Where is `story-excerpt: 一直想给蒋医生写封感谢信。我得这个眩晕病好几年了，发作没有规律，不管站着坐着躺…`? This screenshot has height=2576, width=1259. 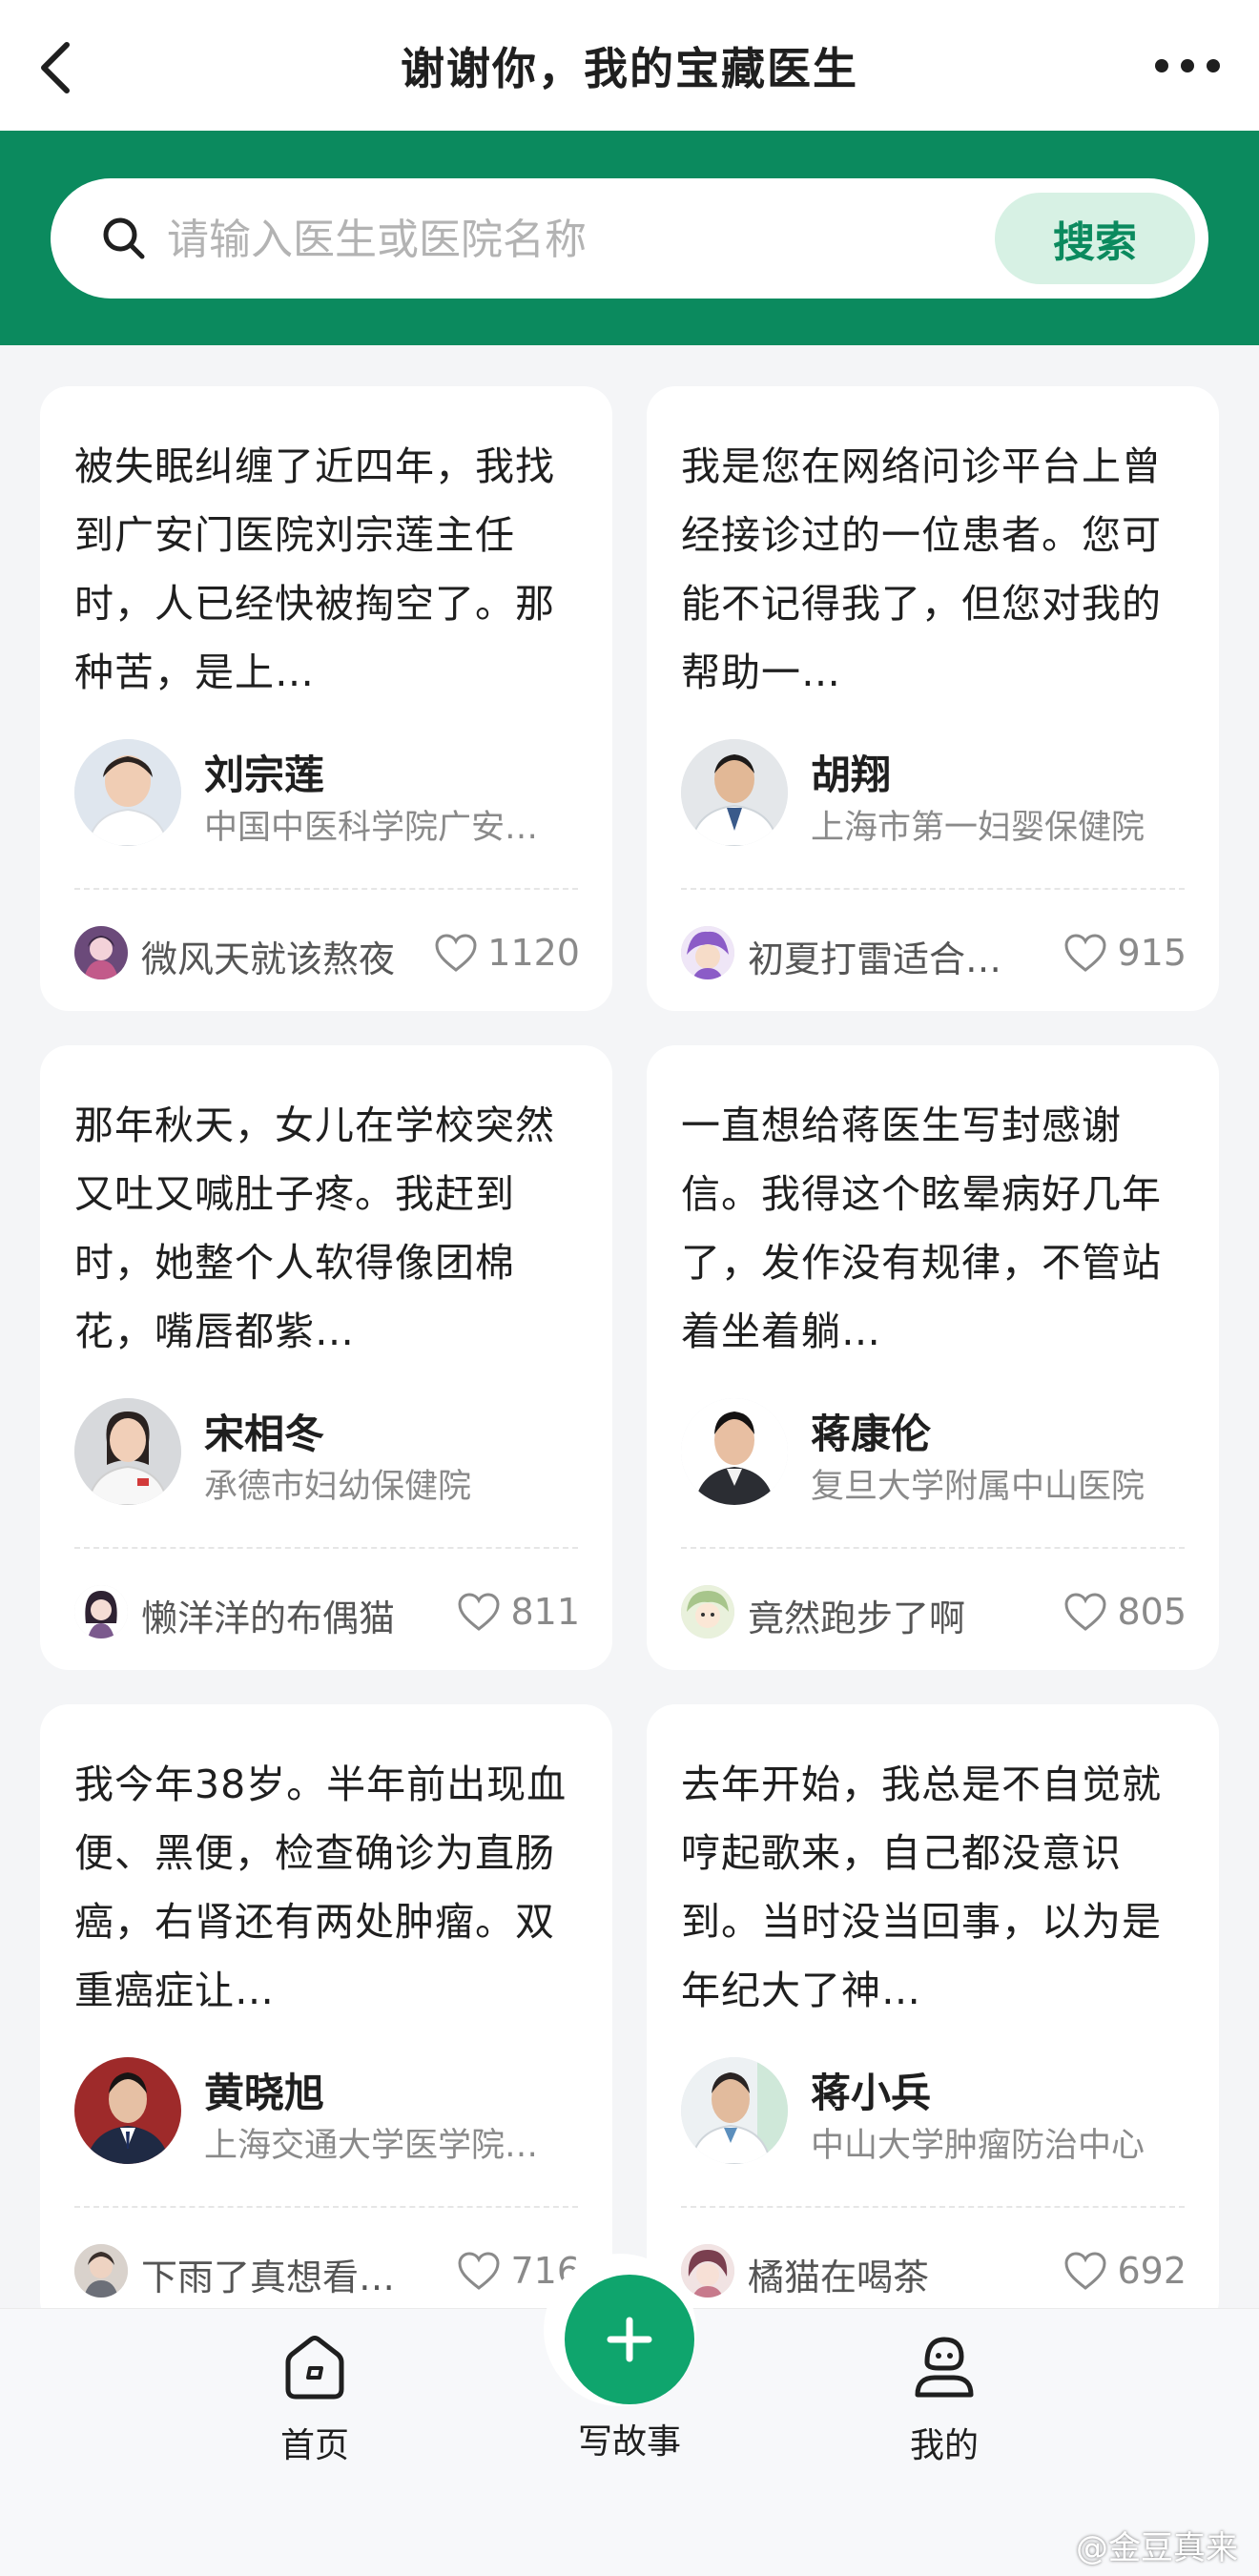
story-excerpt: 一直想给蒋医生写封感谢信。我得这个眩晕病好几年了，发作没有规律，不管站着坐着躺… is located at coordinates (921, 1228).